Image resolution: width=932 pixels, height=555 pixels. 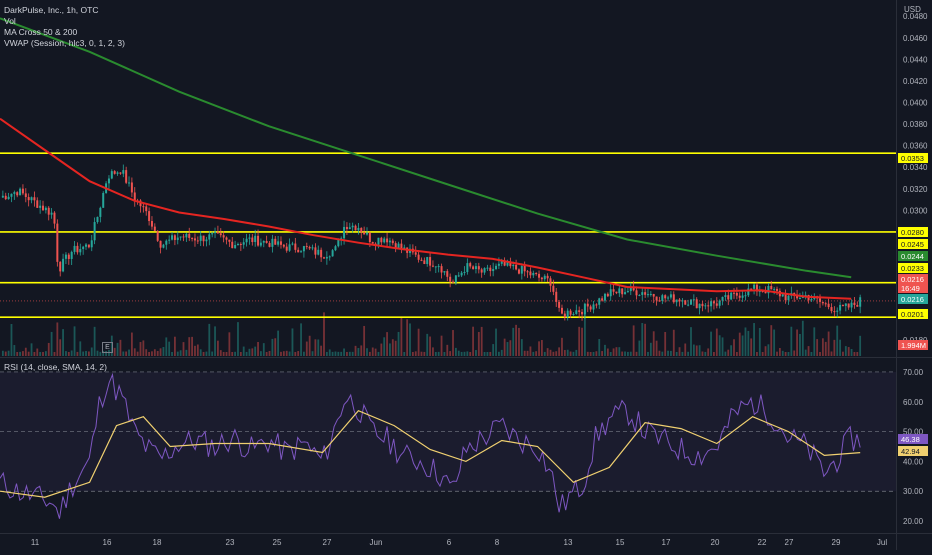 I want to click on legend-vwap: VWAP (Session, hlc3, 0, 1, 2, 3), so click(x=64, y=43).